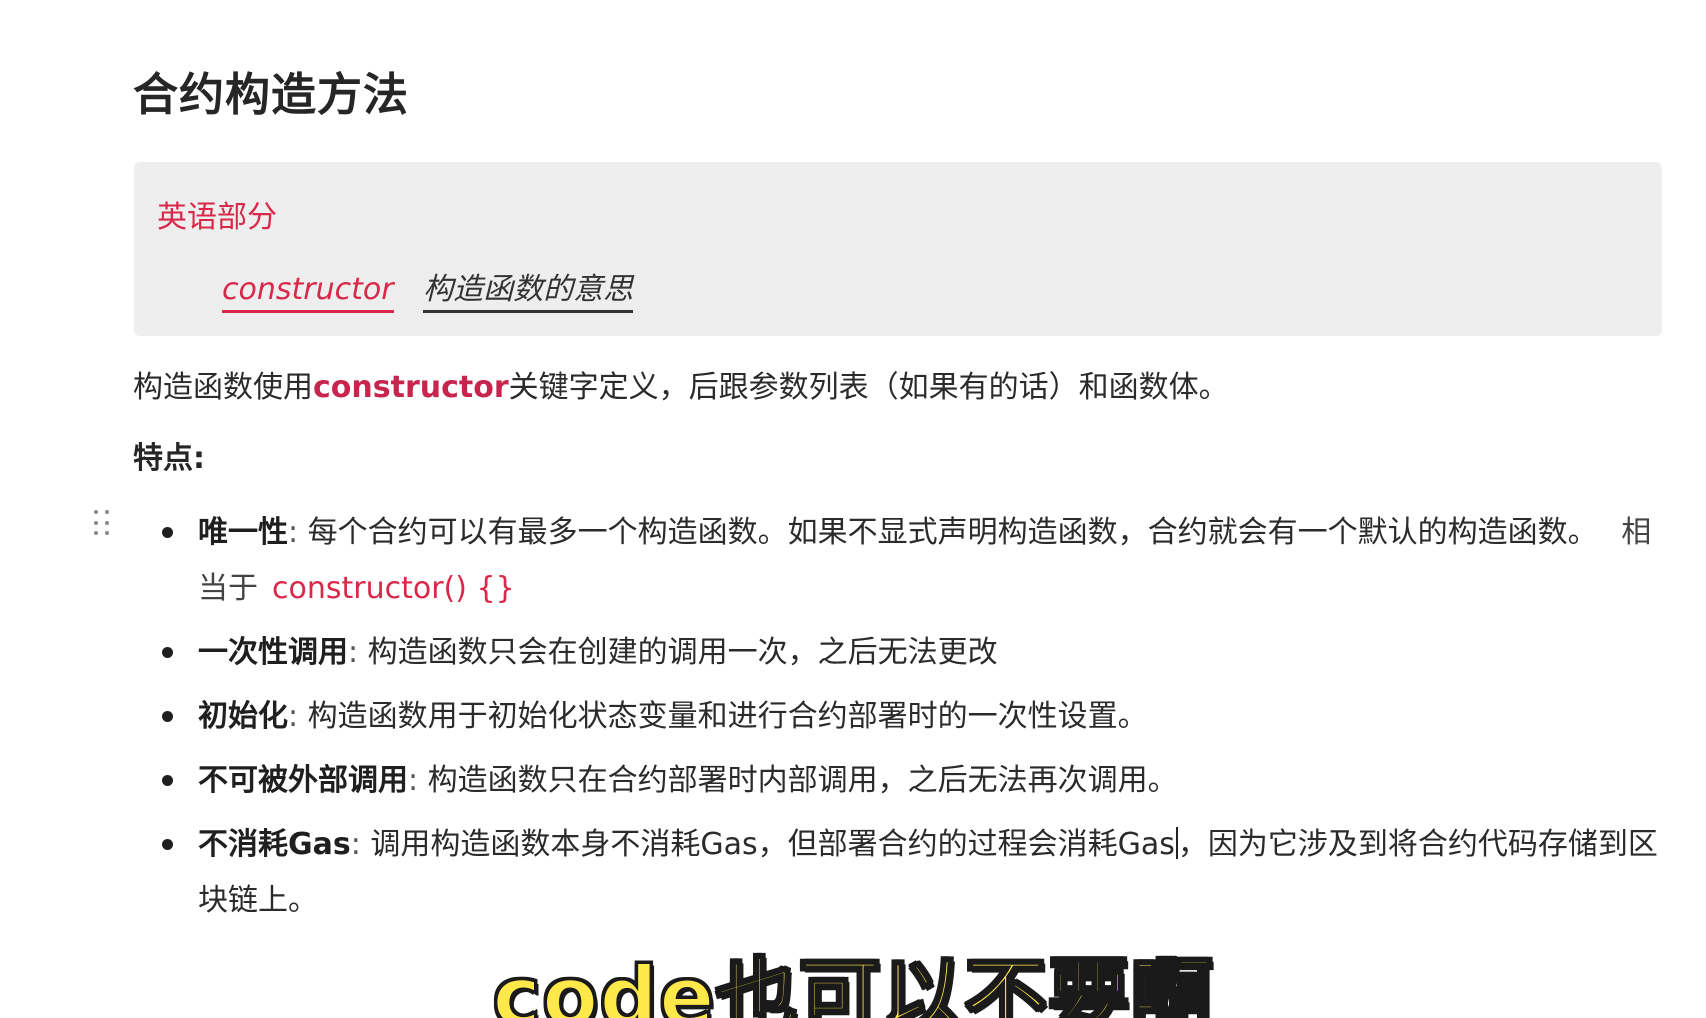 The image size is (1706, 1018). Describe the element at coordinates (682, 652) in the screenshot. I see `feature-text: 构造函数只会在创建的调用一次，之后无法更改` at that location.